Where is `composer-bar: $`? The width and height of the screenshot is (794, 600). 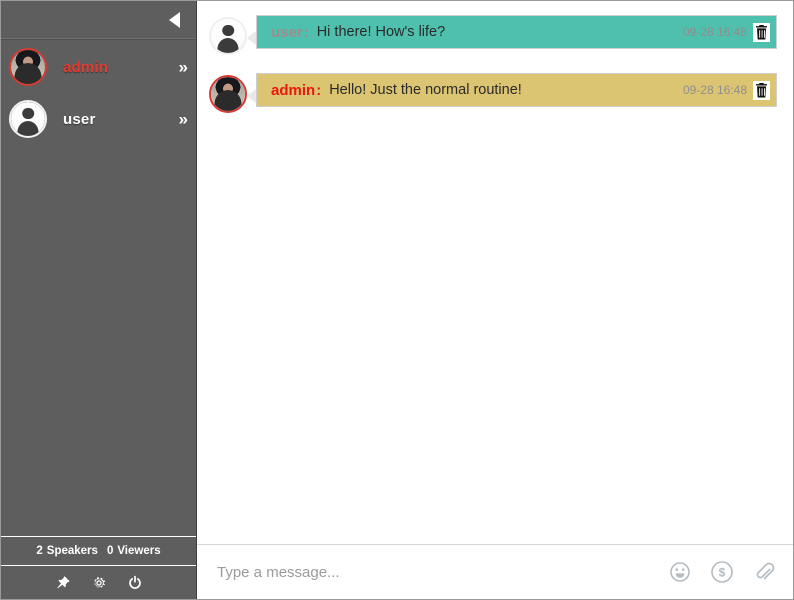
composer-bar: $ is located at coordinates (495, 571).